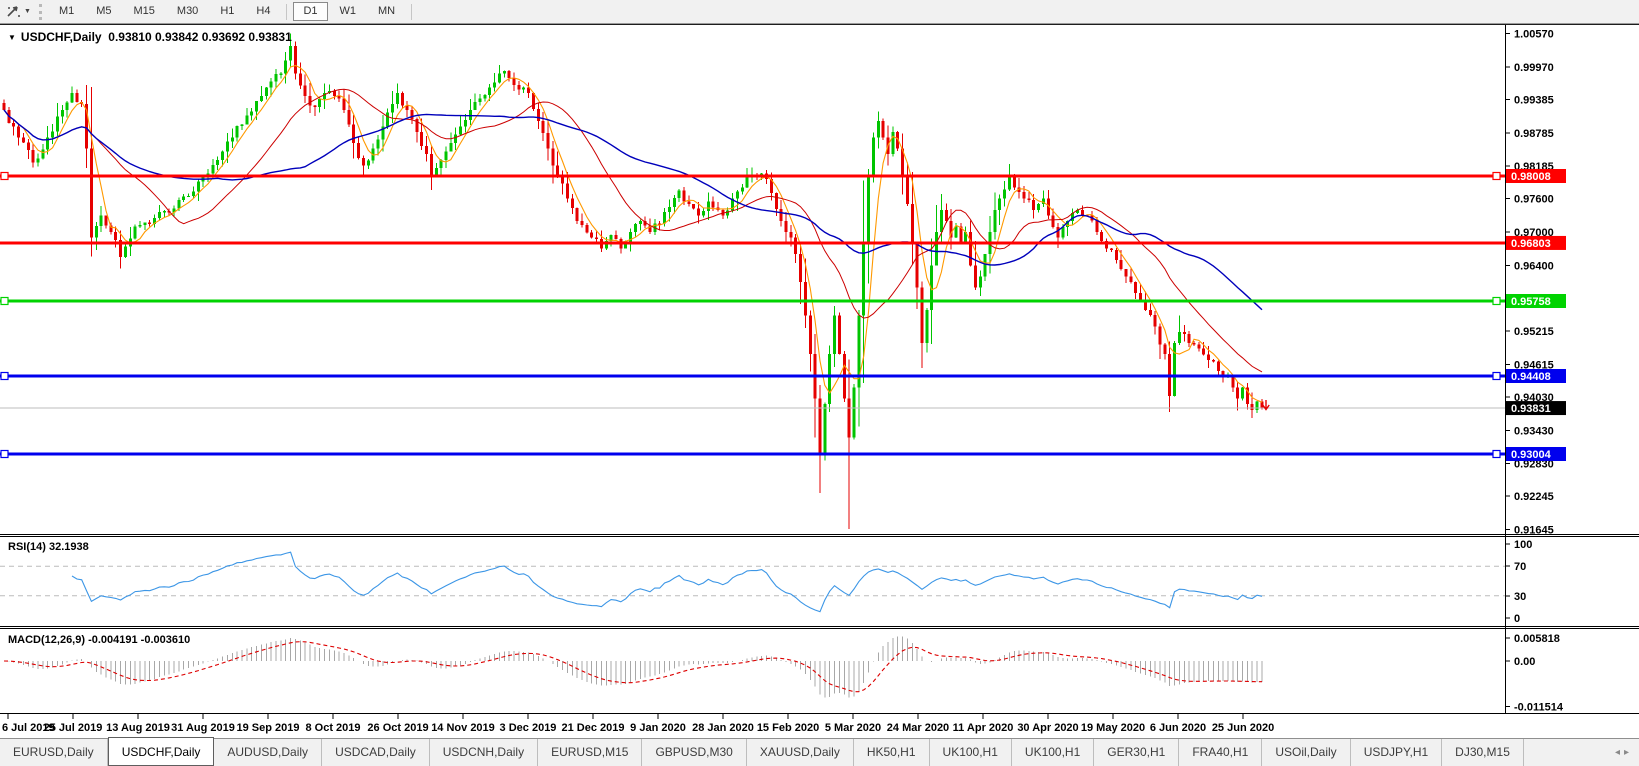 This screenshot has height=766, width=1639. What do you see at coordinates (332, 728) in the screenshot?
I see `date-tick-label: 8 Oct 2019` at bounding box center [332, 728].